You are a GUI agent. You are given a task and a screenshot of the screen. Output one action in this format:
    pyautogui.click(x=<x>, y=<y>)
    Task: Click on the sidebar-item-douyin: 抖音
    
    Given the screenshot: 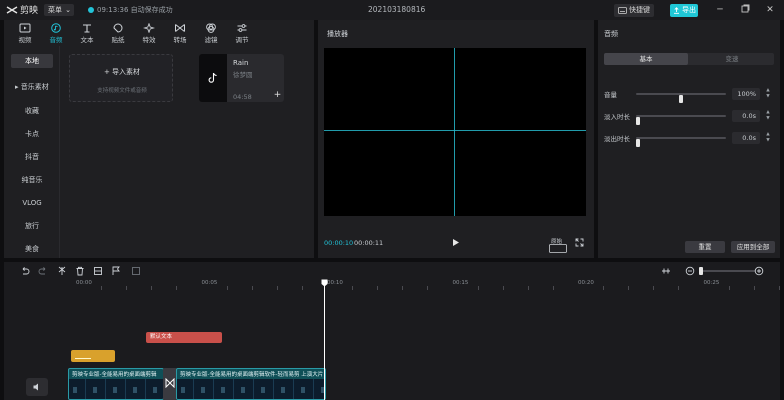 What is the action you would take?
    pyautogui.click(x=32, y=157)
    